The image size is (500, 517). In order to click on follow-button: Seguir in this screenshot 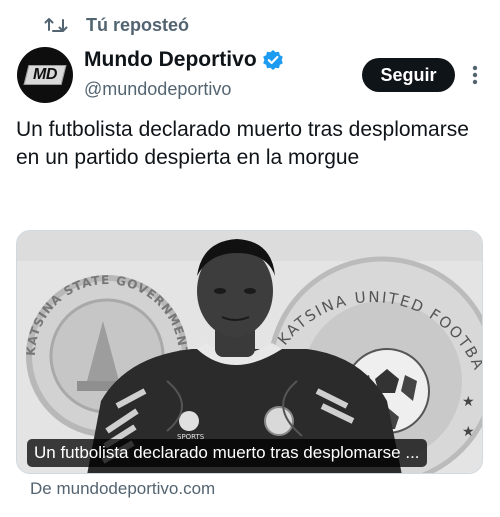, I will do `click(408, 75)`.